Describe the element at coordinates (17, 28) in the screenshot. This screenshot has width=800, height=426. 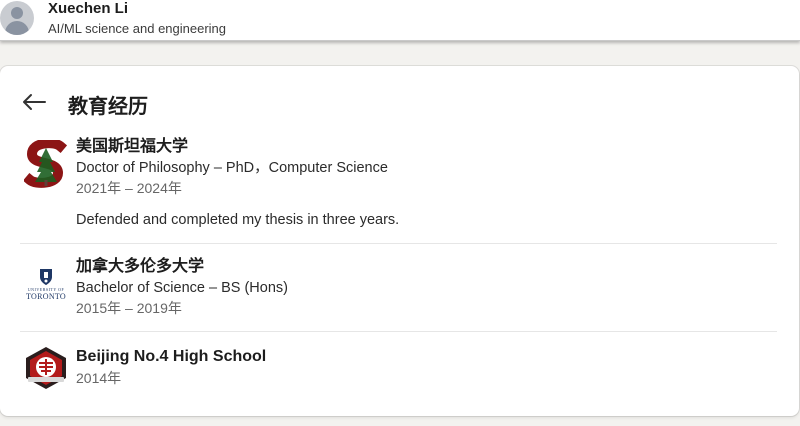
I see `avatar-body` at that location.